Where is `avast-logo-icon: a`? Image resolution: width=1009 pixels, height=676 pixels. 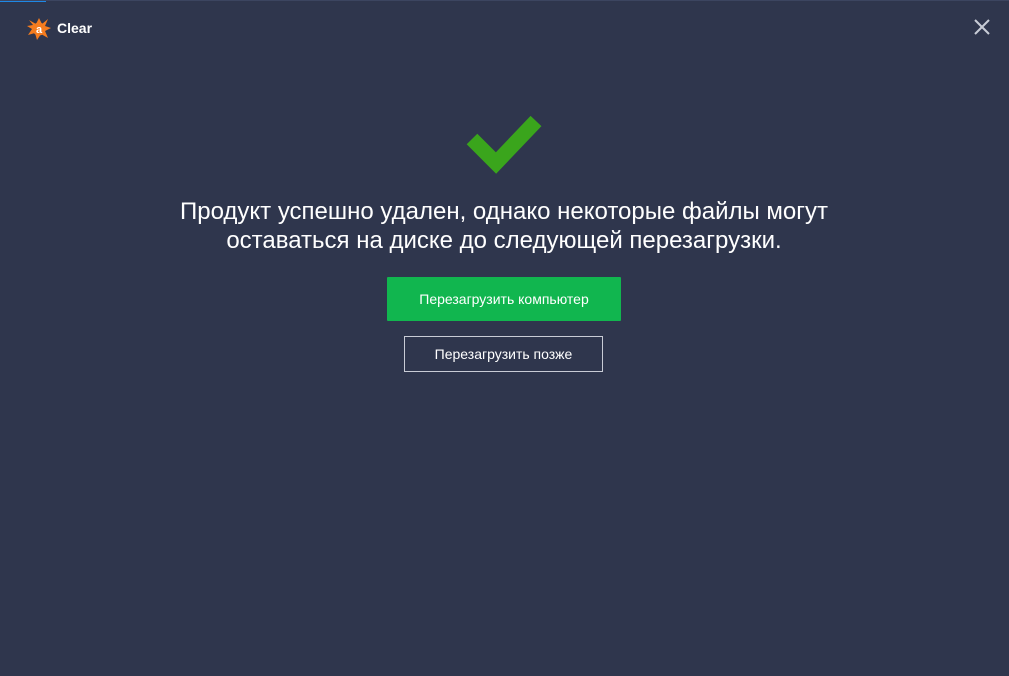 avast-logo-icon: a is located at coordinates (39, 29).